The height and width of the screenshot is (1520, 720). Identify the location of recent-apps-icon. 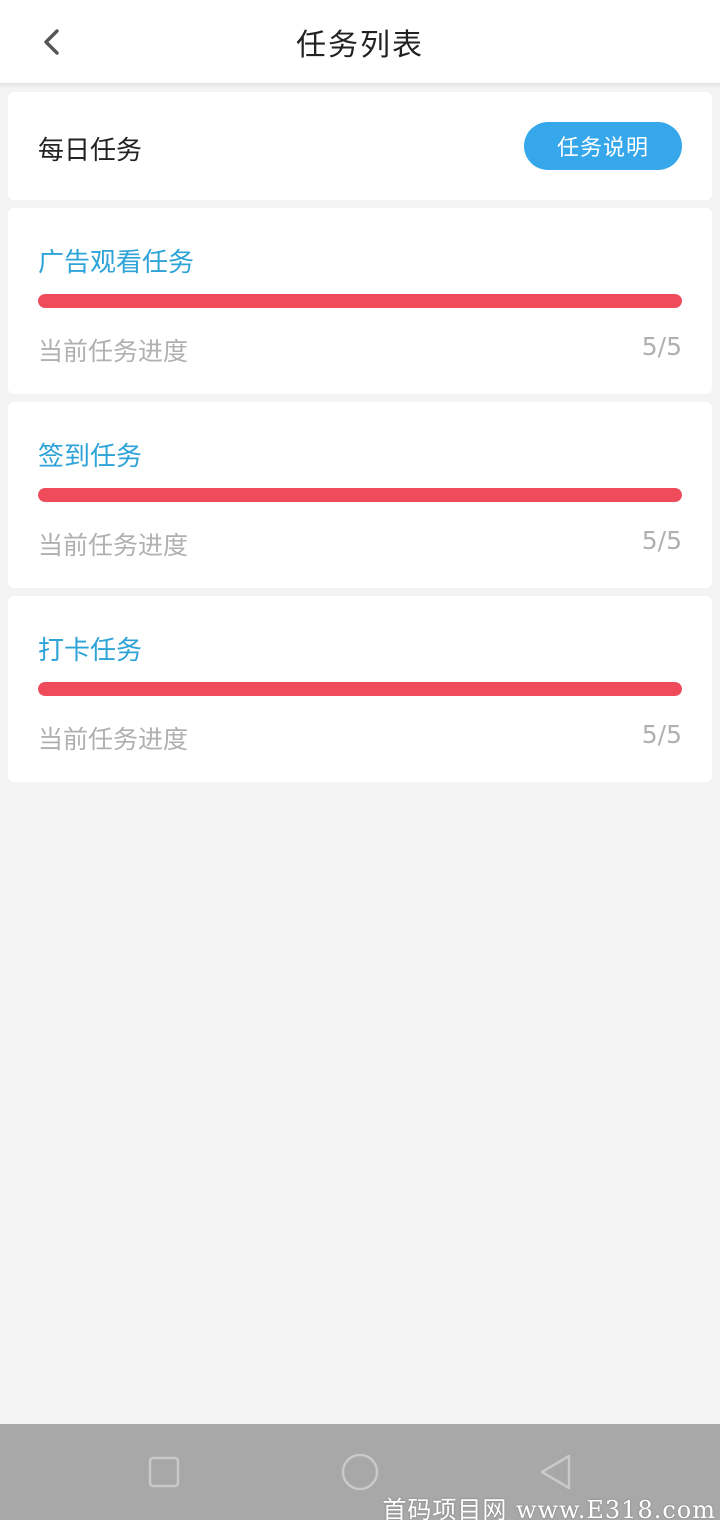
(164, 1472).